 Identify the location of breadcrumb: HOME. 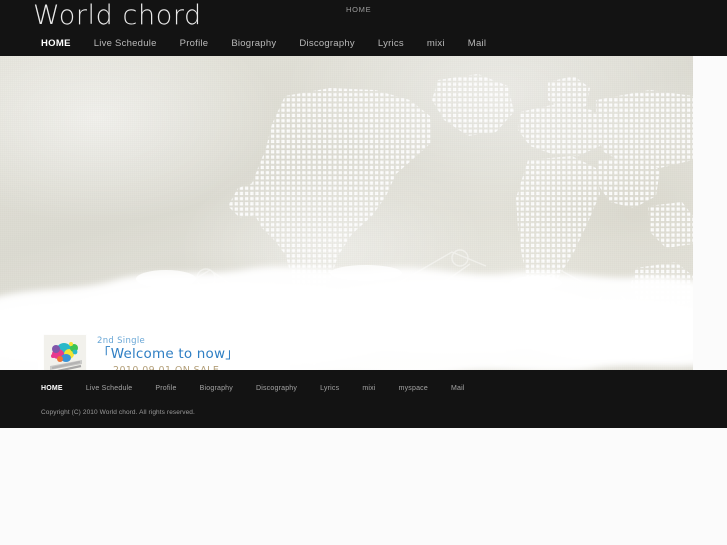
(359, 9).